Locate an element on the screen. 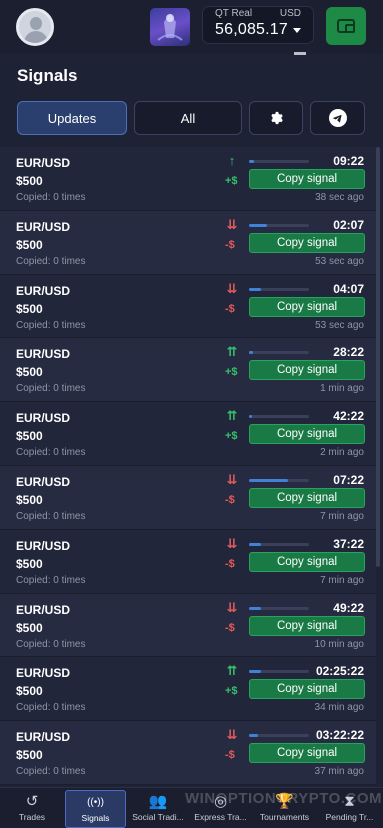 This screenshot has width=383, height=828. wallet-button is located at coordinates (346, 26).